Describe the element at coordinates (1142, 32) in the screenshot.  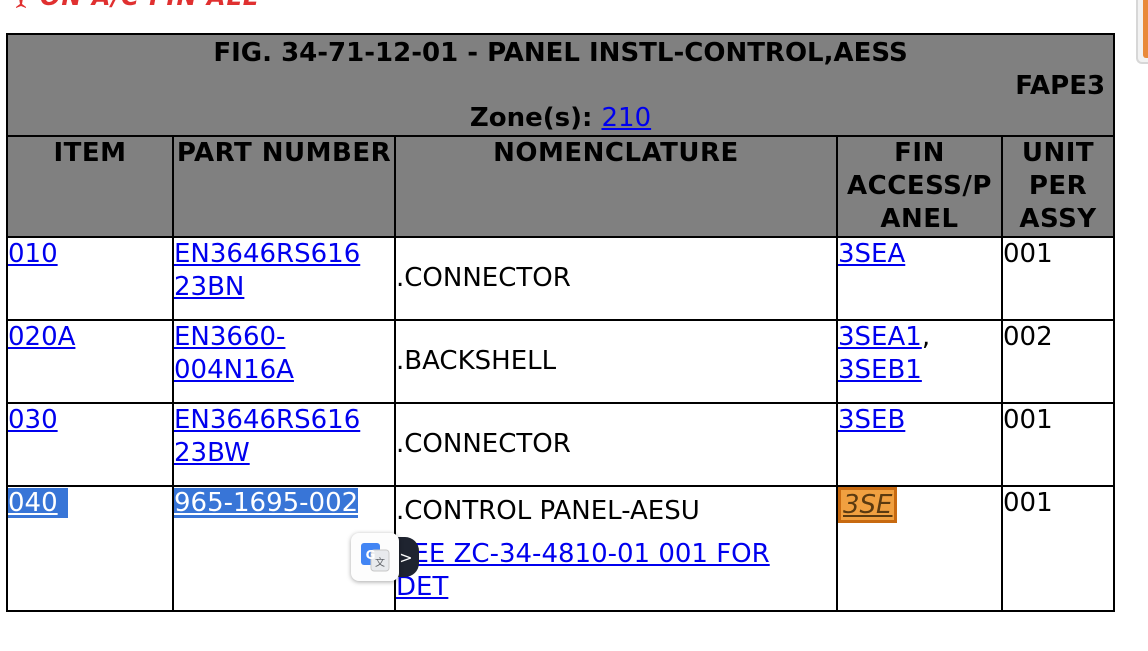
I see `vertical-scrollbar` at that location.